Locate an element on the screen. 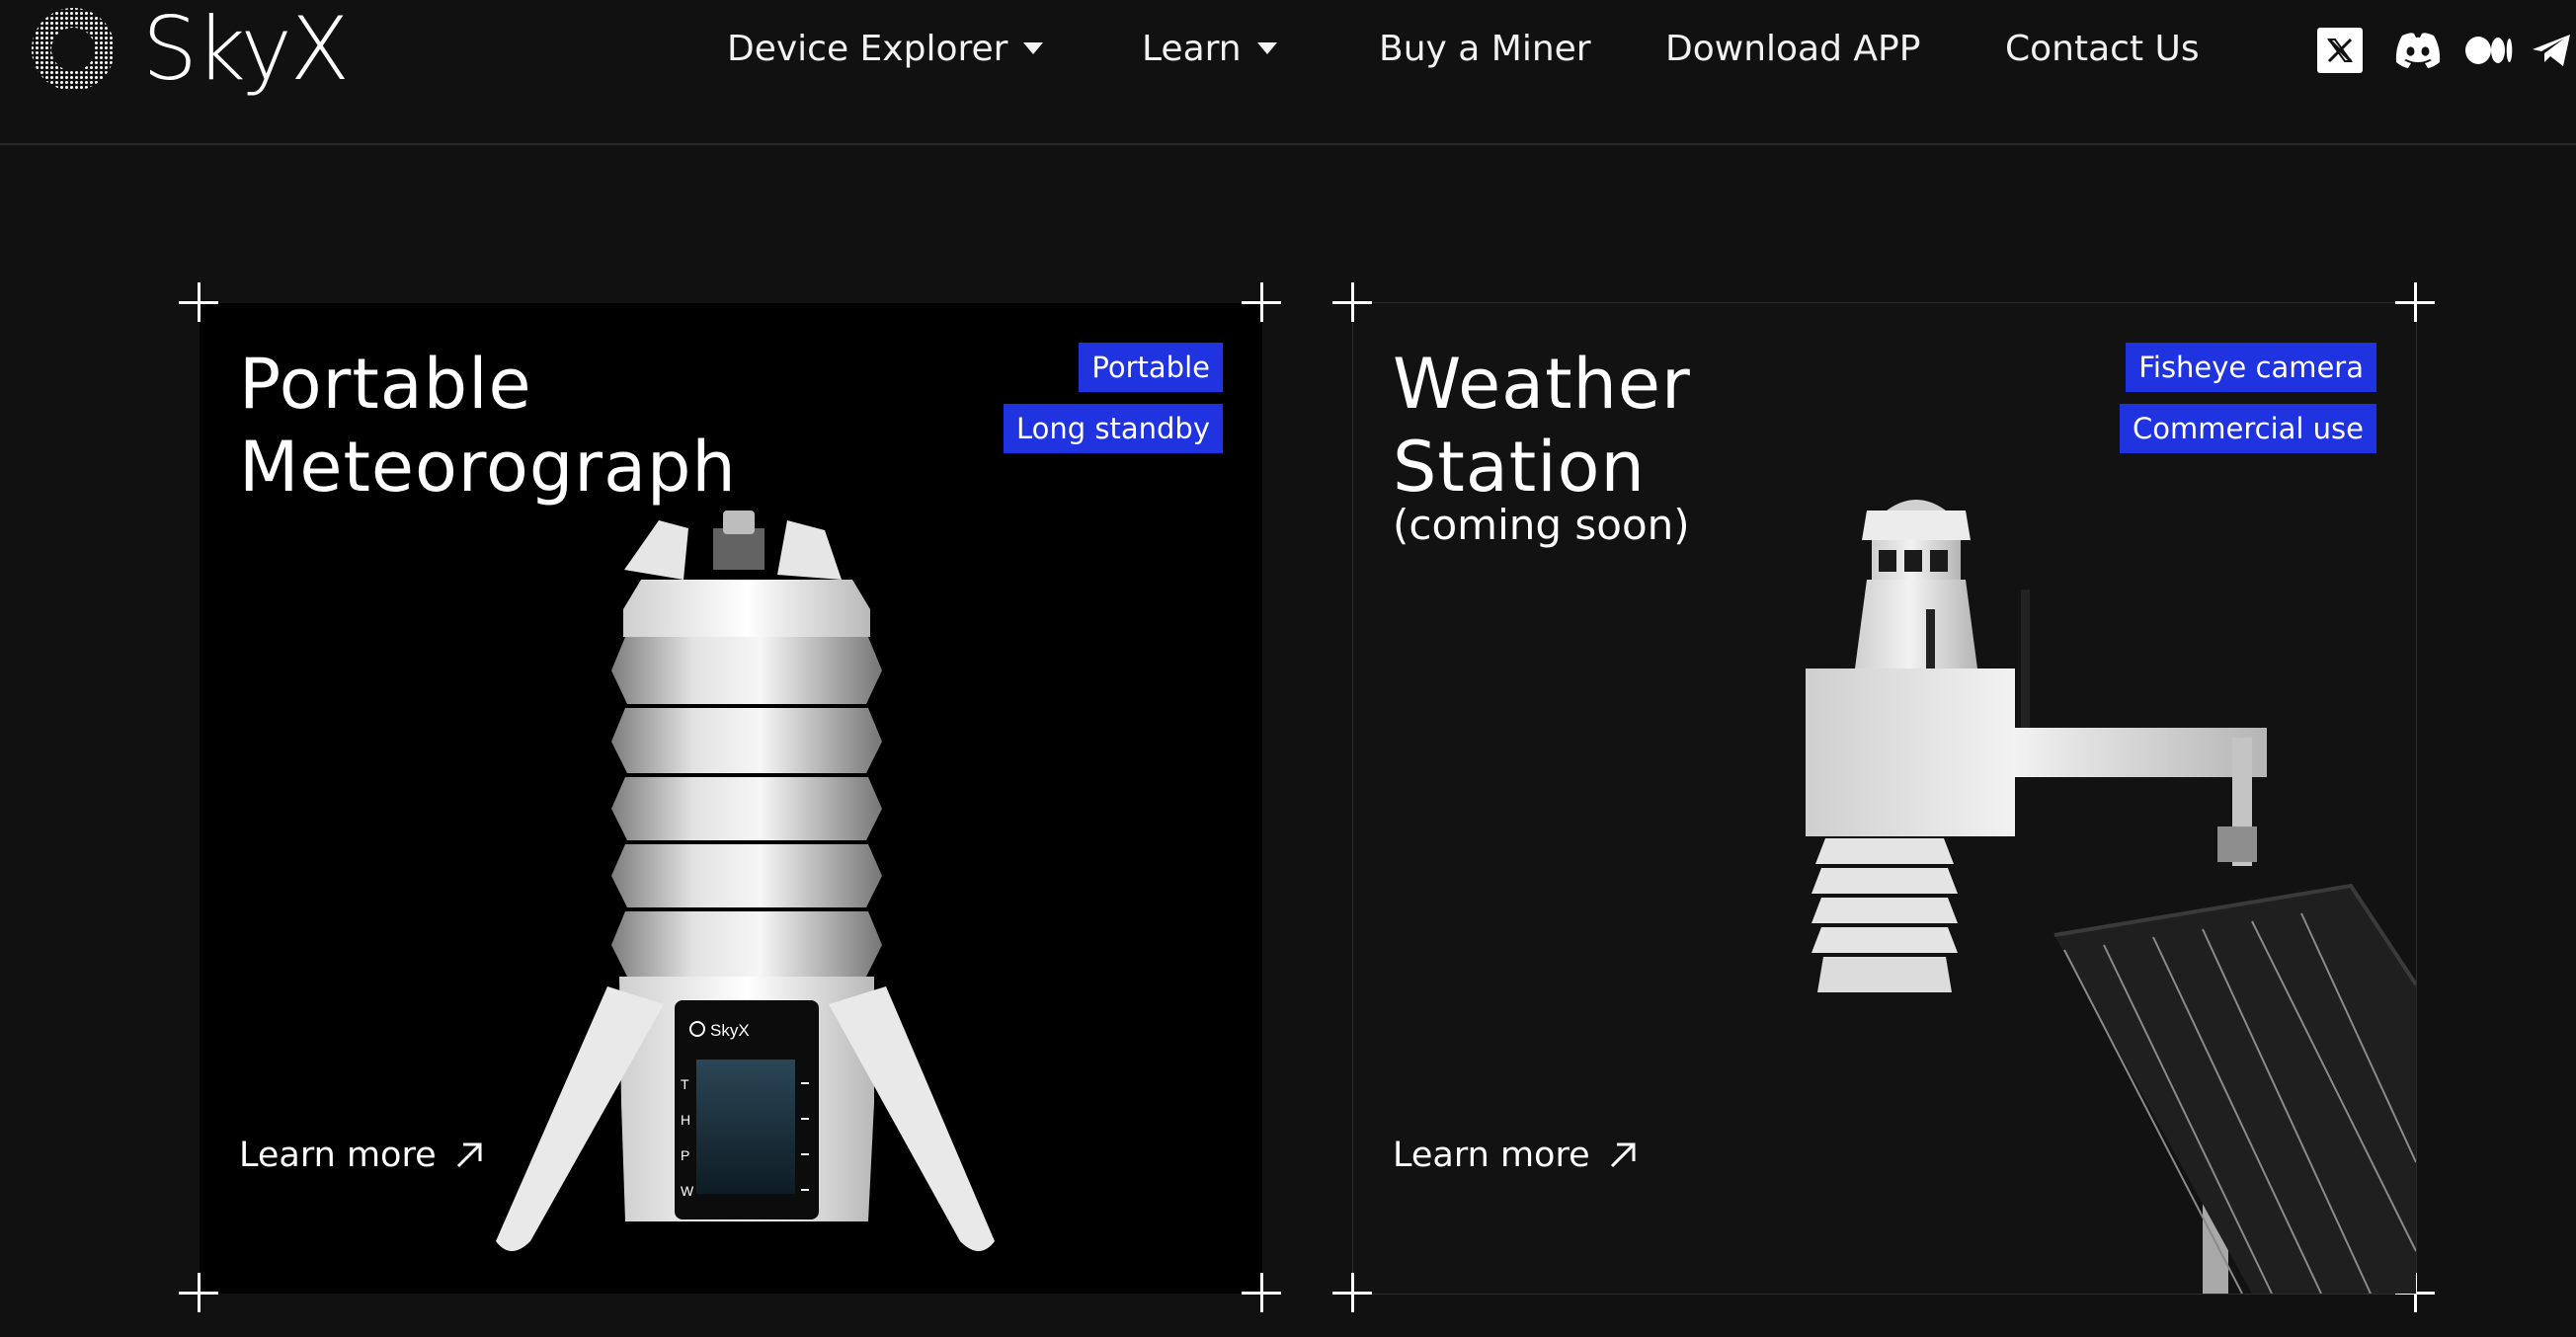 The height and width of the screenshot is (1337, 2576). display-letter: H is located at coordinates (685, 1120).